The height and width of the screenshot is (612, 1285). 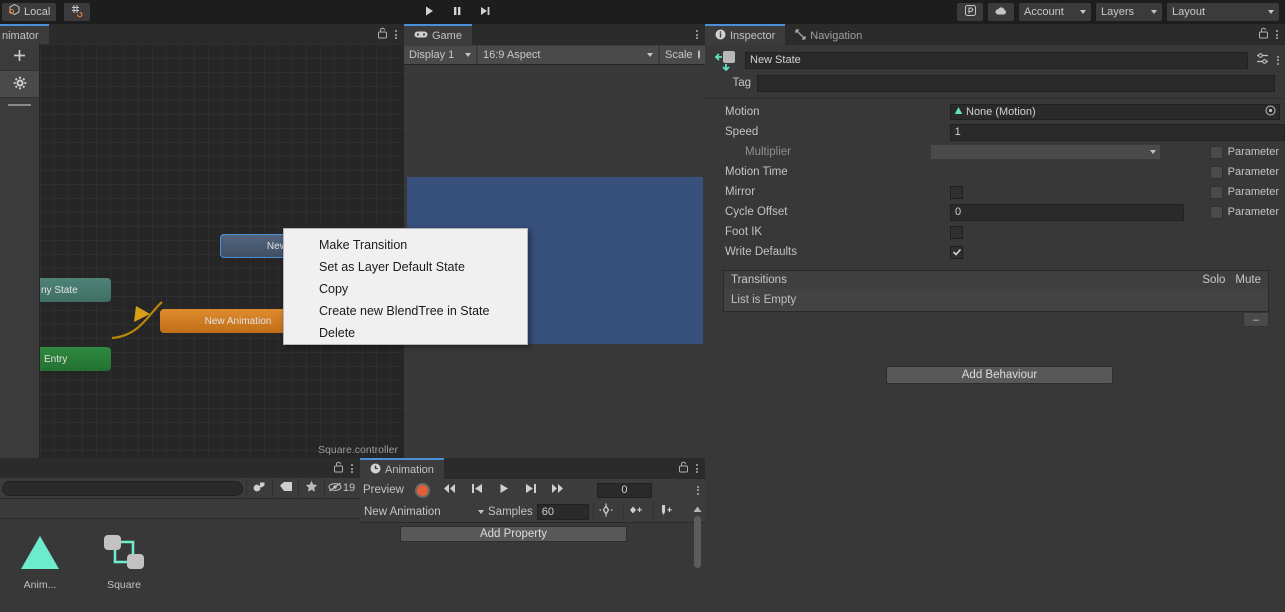 What do you see at coordinates (19, 57) in the screenshot?
I see `add-layer-button` at bounding box center [19, 57].